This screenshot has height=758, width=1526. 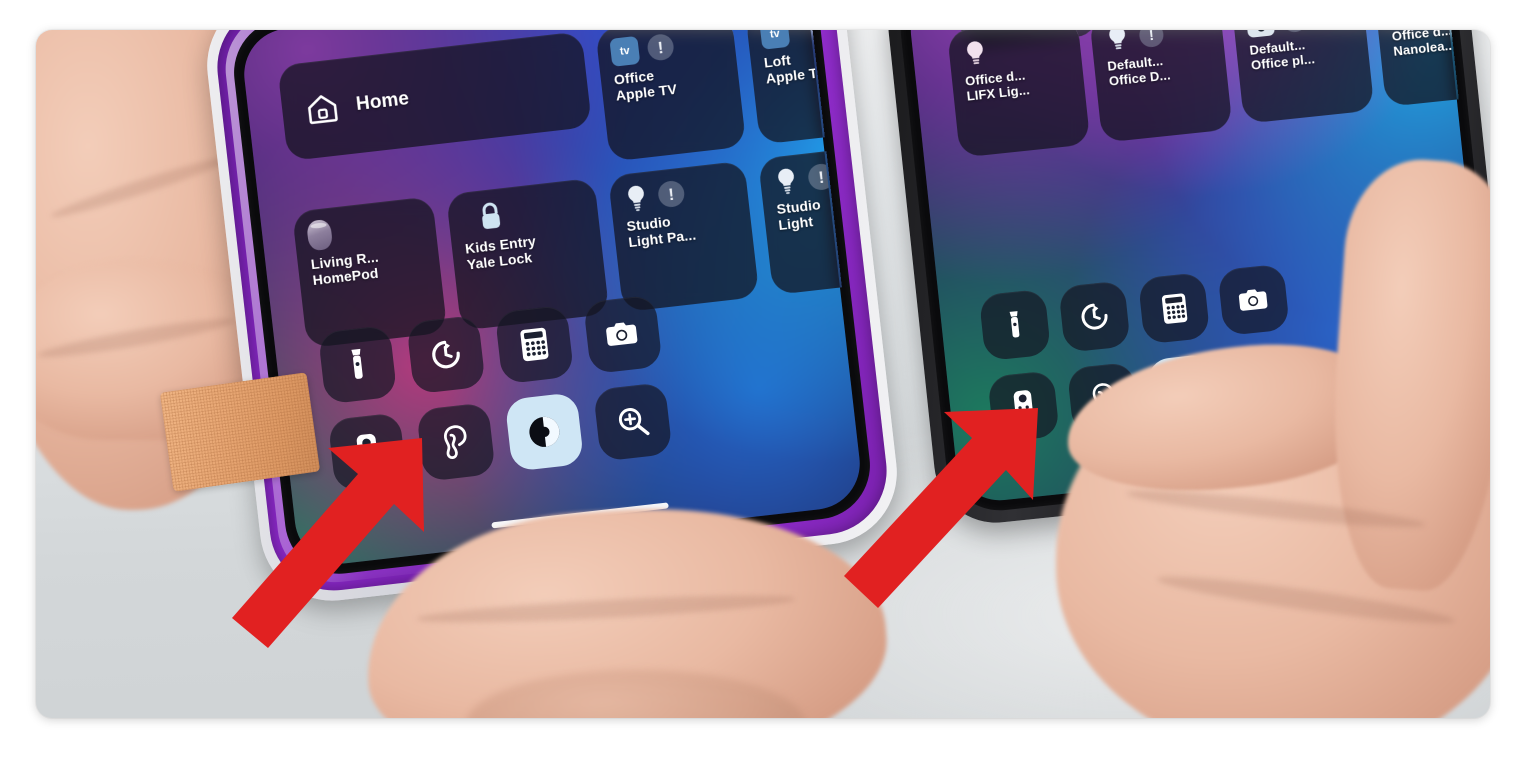 I want to click on tile-label: Kids Entry Yale Lock, so click(x=500, y=252).